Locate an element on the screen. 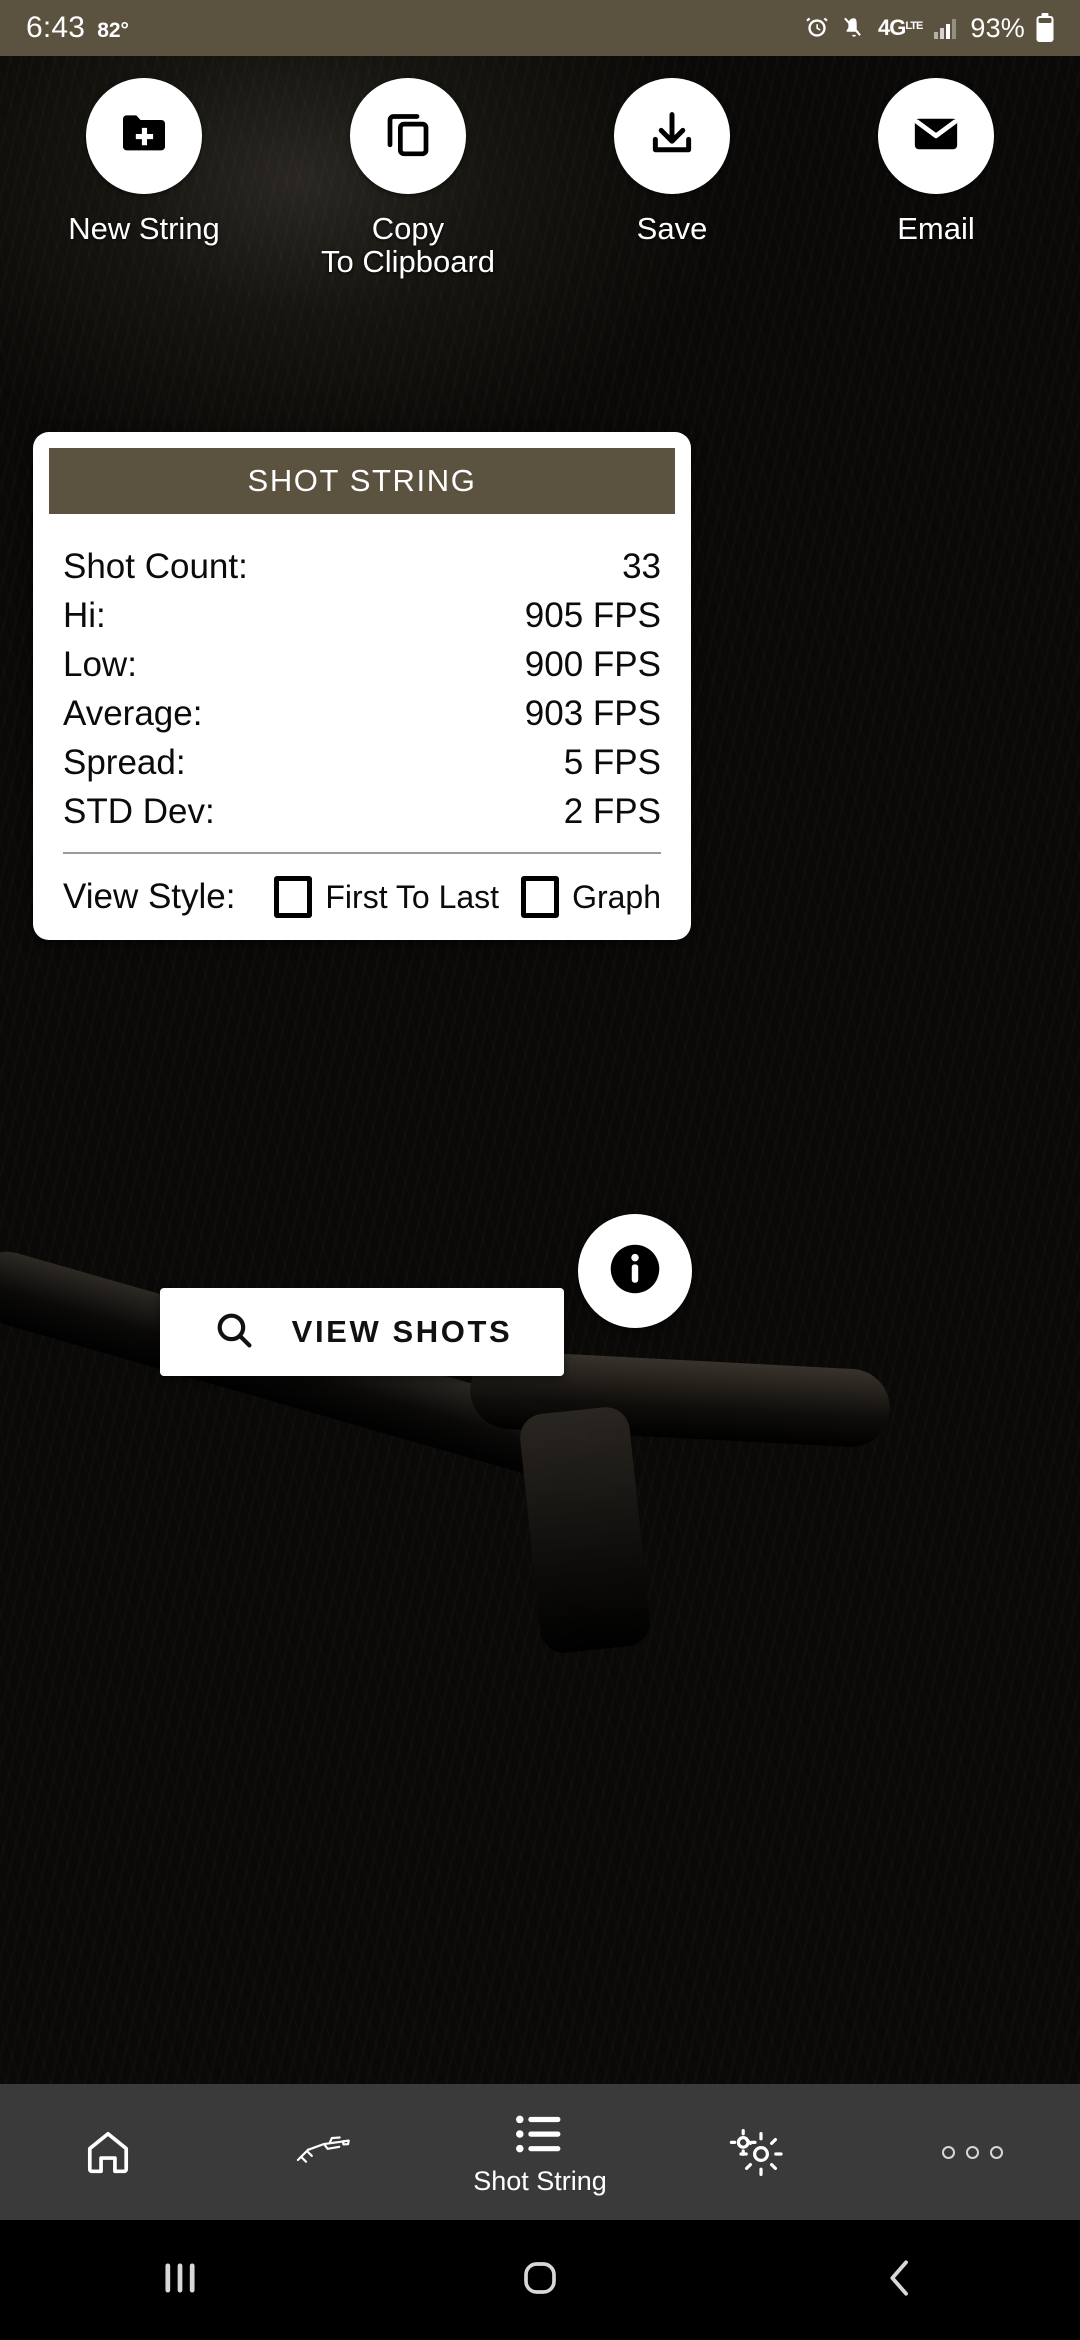 The width and height of the screenshot is (1080, 2340). list-icon is located at coordinates (540, 2134).